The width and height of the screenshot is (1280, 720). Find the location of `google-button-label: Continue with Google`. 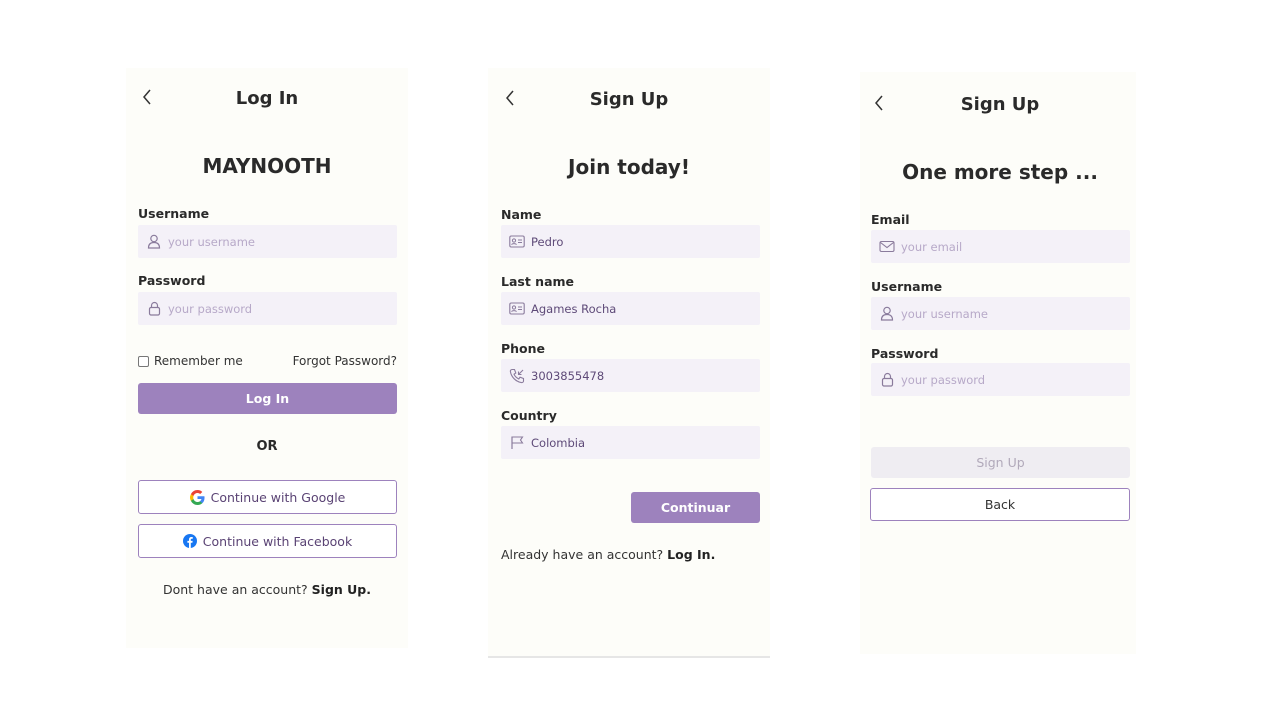

google-button-label: Continue with Google is located at coordinates (278, 497).